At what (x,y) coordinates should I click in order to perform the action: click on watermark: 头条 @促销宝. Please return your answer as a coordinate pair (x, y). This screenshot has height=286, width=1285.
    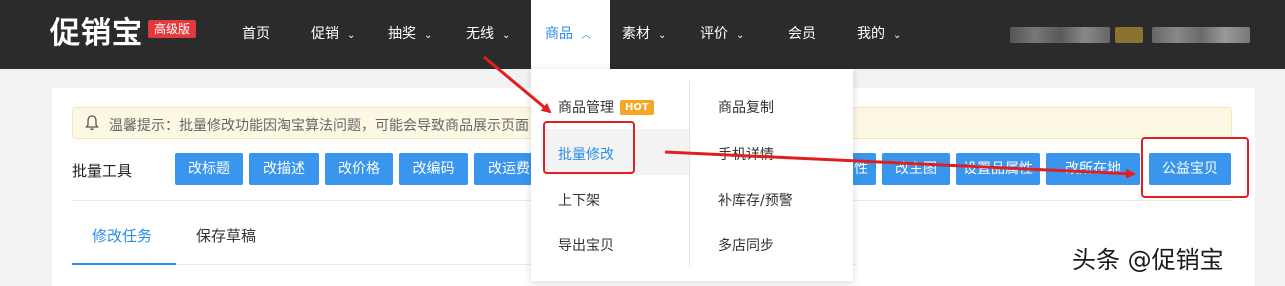
    Looking at the image, I should click on (1148, 260).